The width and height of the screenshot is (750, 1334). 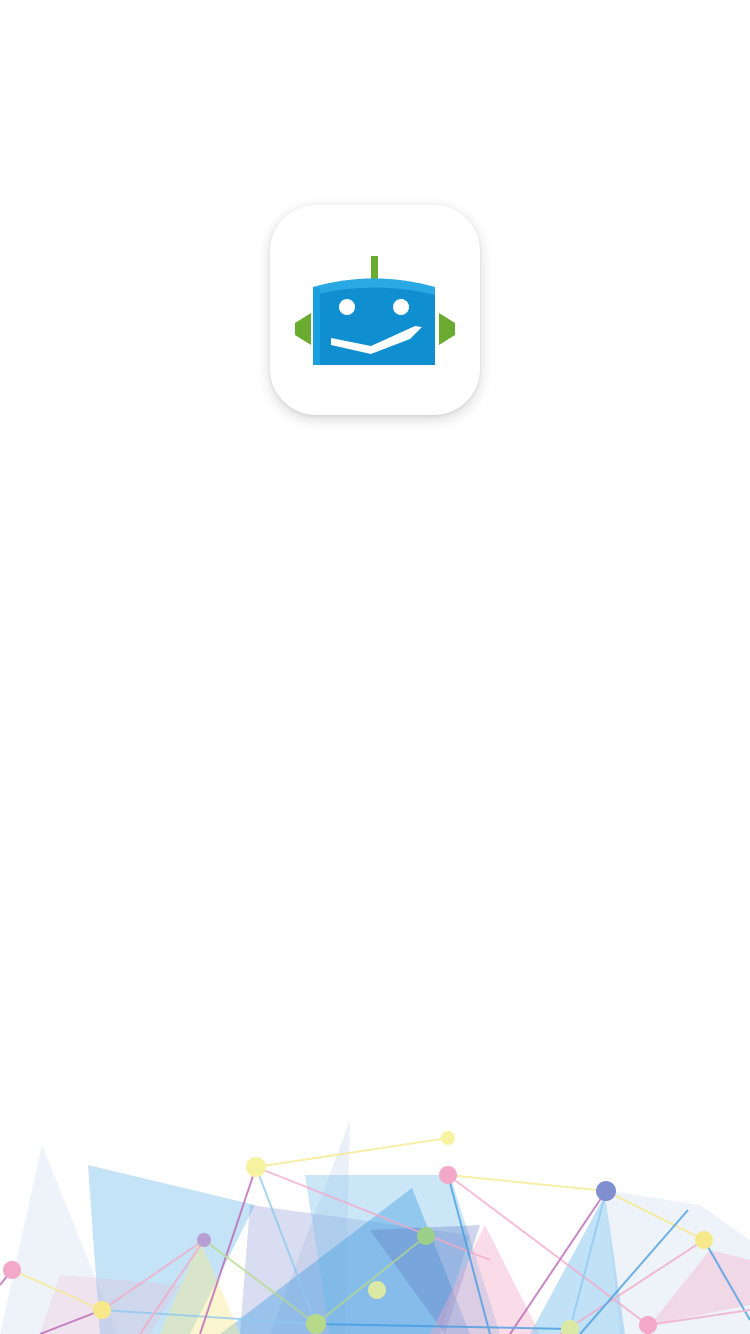 I want to click on head-side, so click(x=316, y=326).